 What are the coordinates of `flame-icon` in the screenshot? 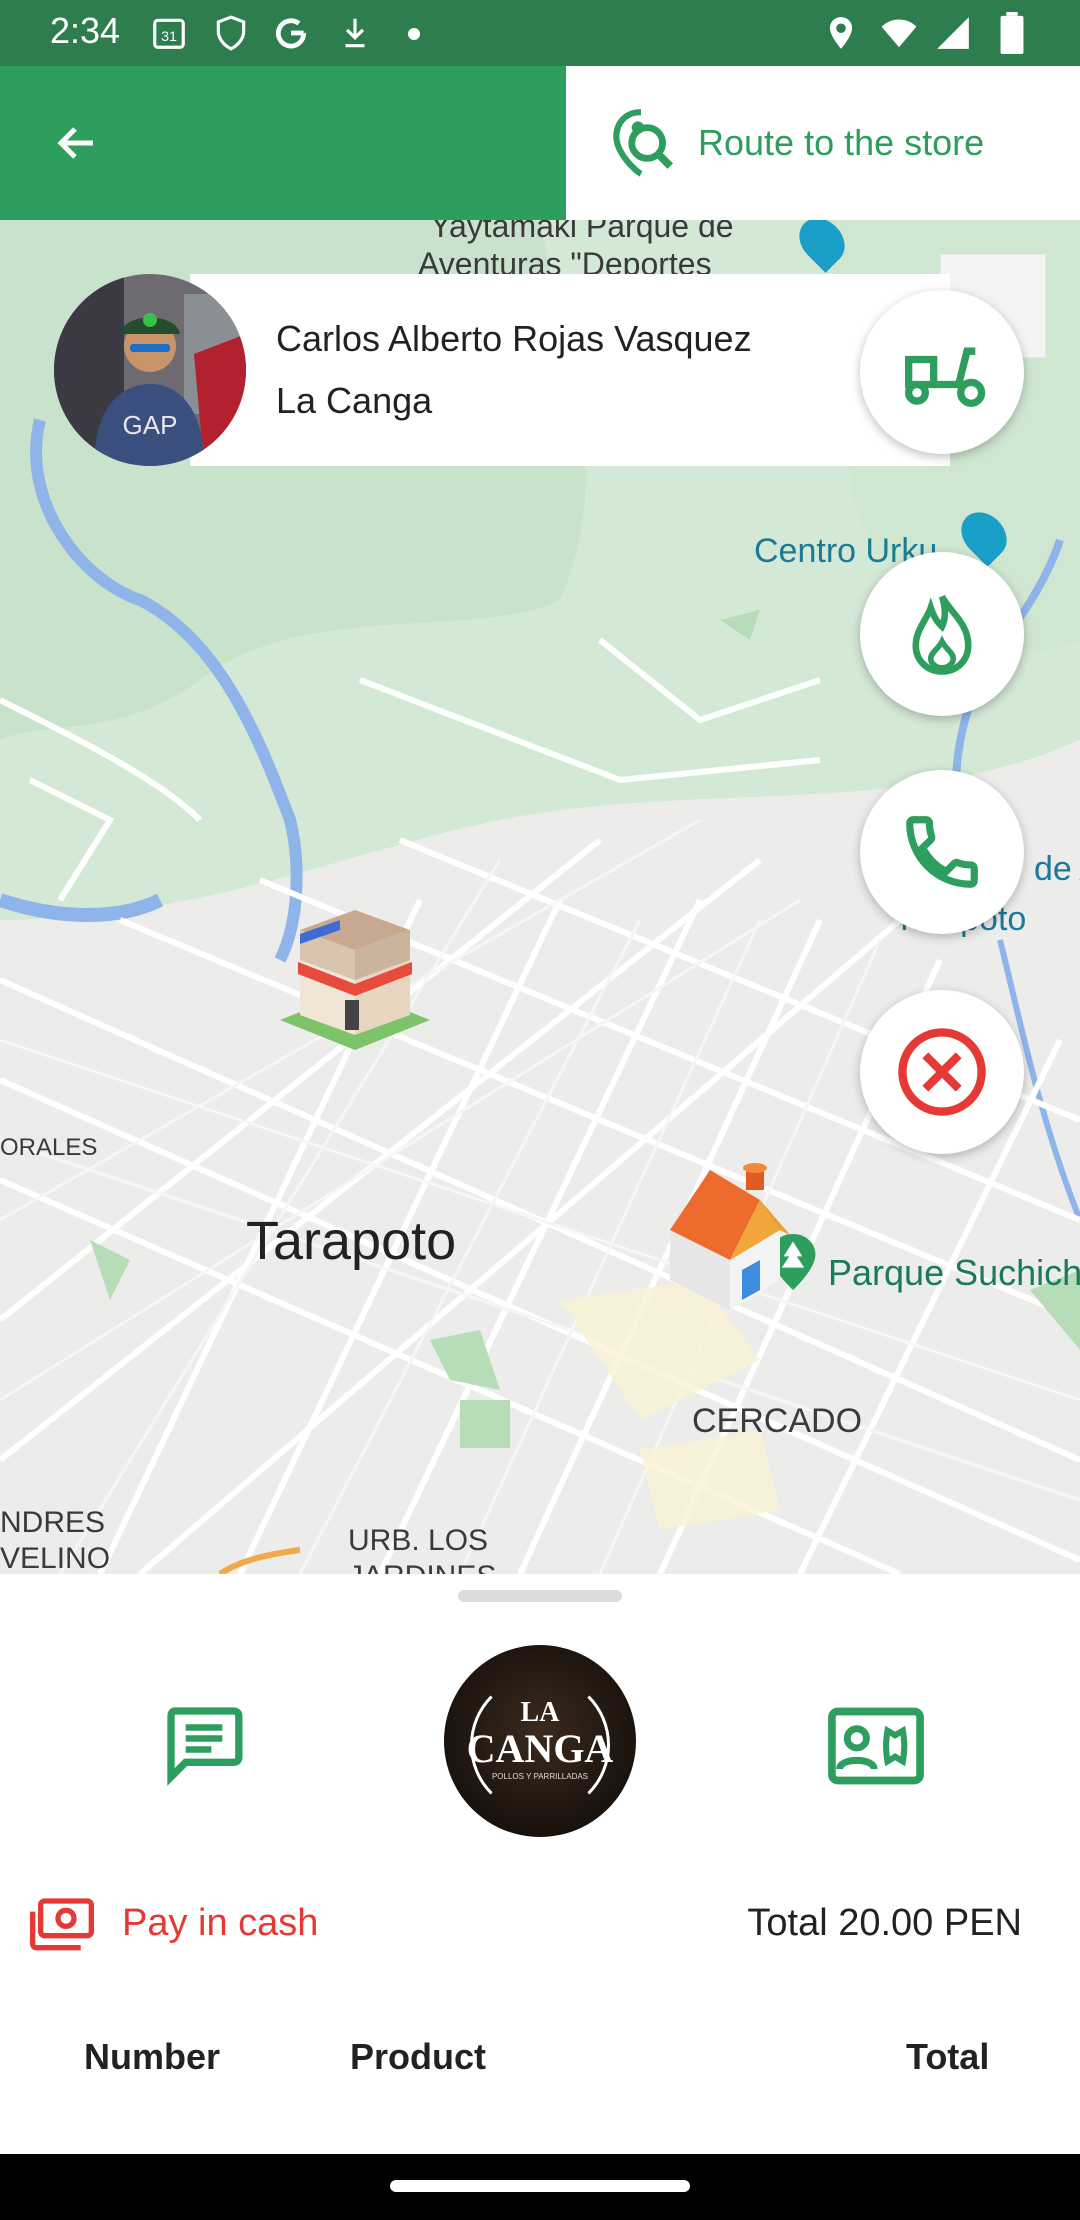 It's located at (942, 634).